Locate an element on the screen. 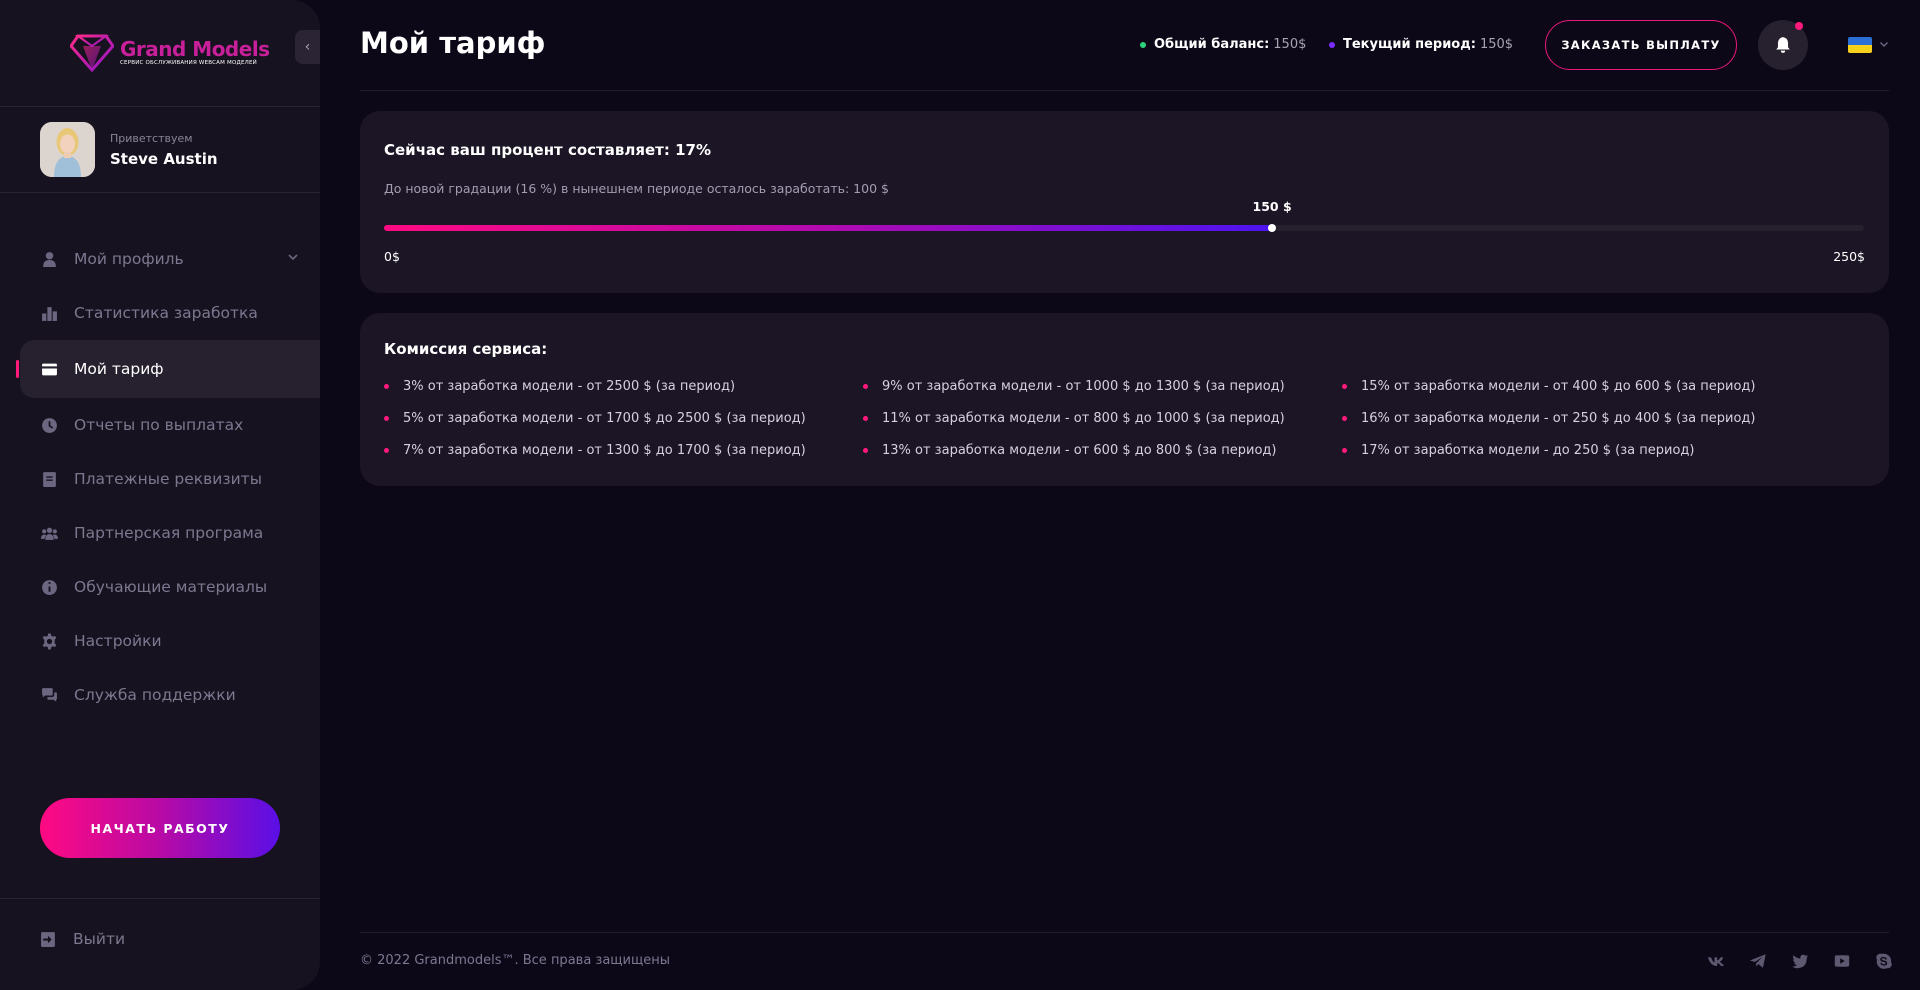 This screenshot has width=1920, height=990. brand-name: Grand Models is located at coordinates (195, 48).